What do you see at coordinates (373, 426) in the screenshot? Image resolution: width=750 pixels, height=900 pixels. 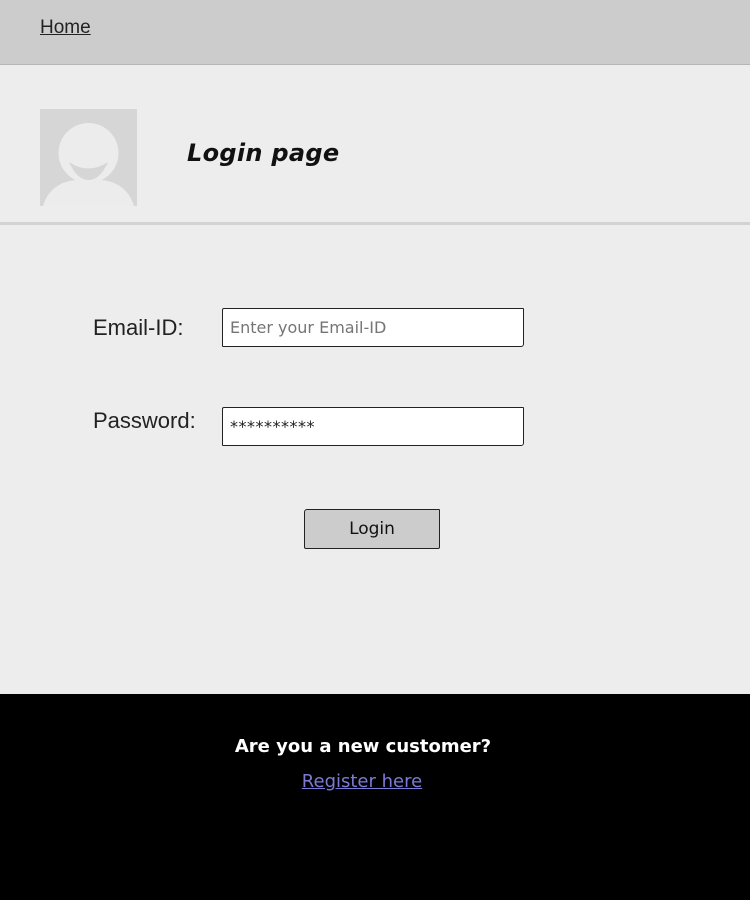 I see `password-field: **********` at bounding box center [373, 426].